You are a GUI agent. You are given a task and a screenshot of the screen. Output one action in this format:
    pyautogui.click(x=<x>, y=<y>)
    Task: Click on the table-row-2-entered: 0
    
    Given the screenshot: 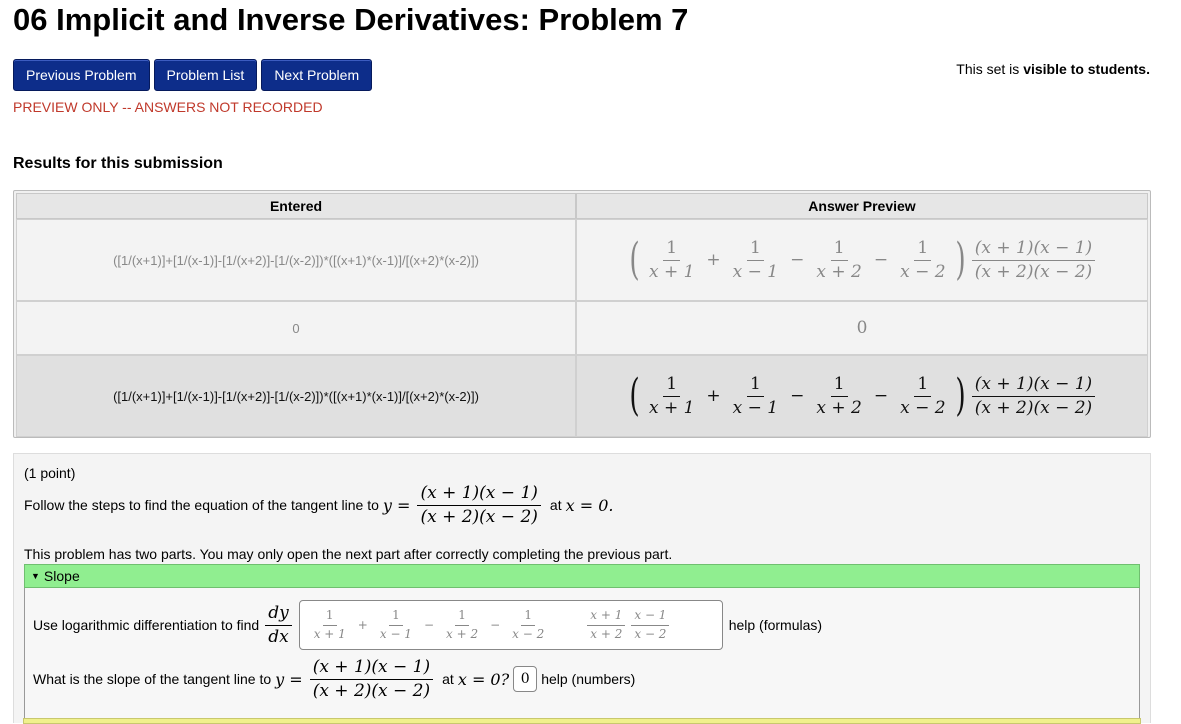 What is the action you would take?
    pyautogui.click(x=296, y=328)
    